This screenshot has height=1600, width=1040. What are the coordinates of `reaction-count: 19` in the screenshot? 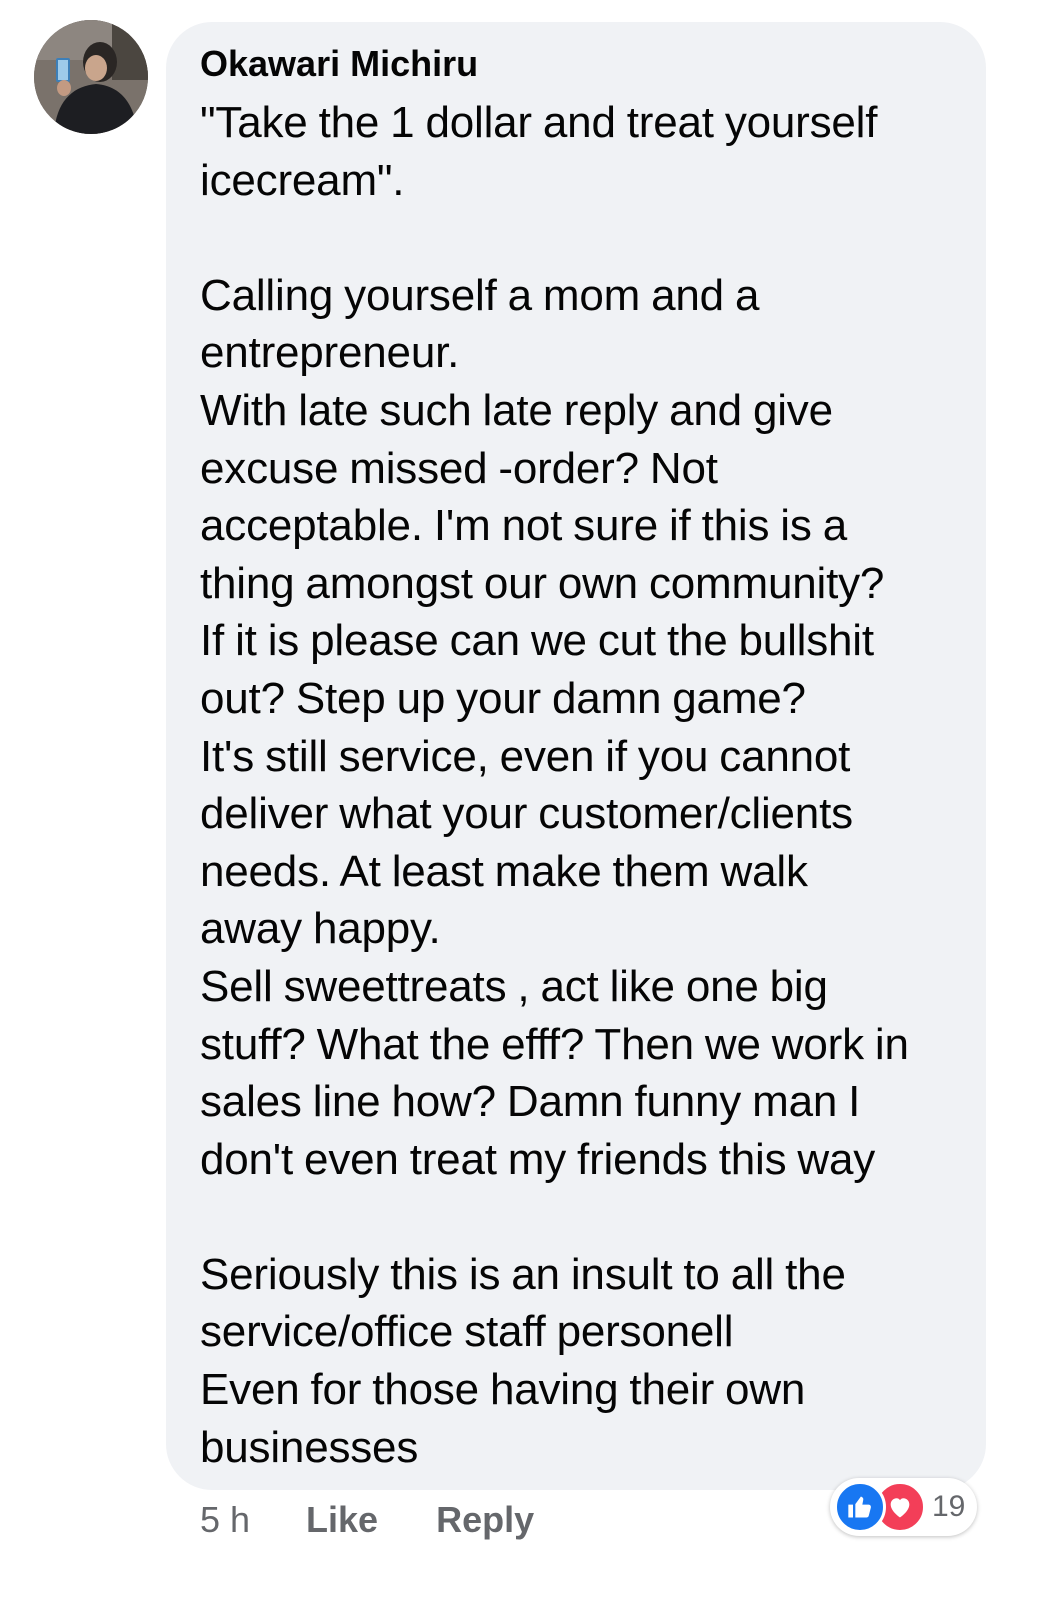 It's located at (949, 1506).